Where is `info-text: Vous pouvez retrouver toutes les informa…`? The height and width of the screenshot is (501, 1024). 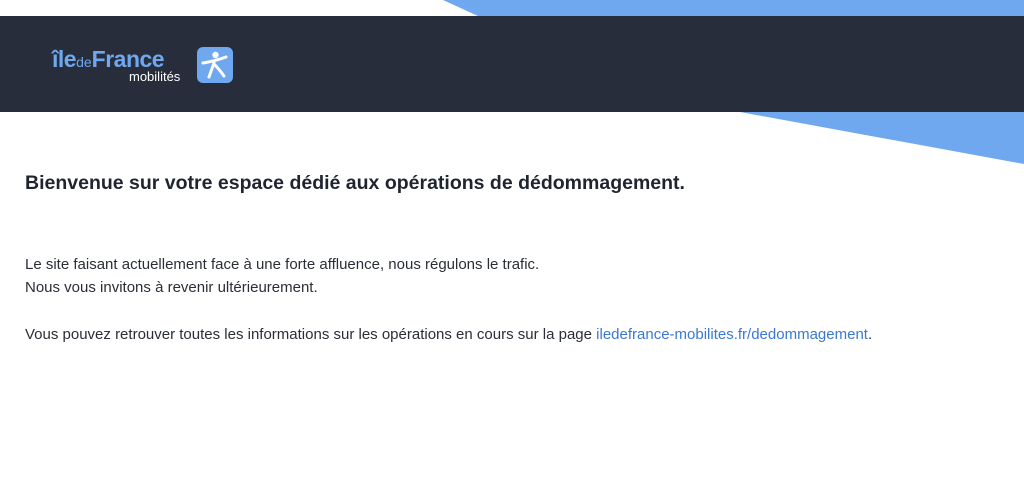 info-text: Vous pouvez retrouver toutes les informa… is located at coordinates (311, 334).